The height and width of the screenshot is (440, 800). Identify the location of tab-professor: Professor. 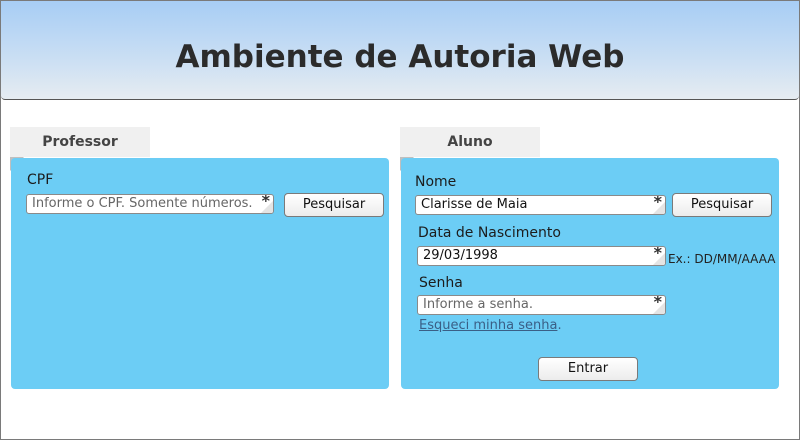
(80, 149).